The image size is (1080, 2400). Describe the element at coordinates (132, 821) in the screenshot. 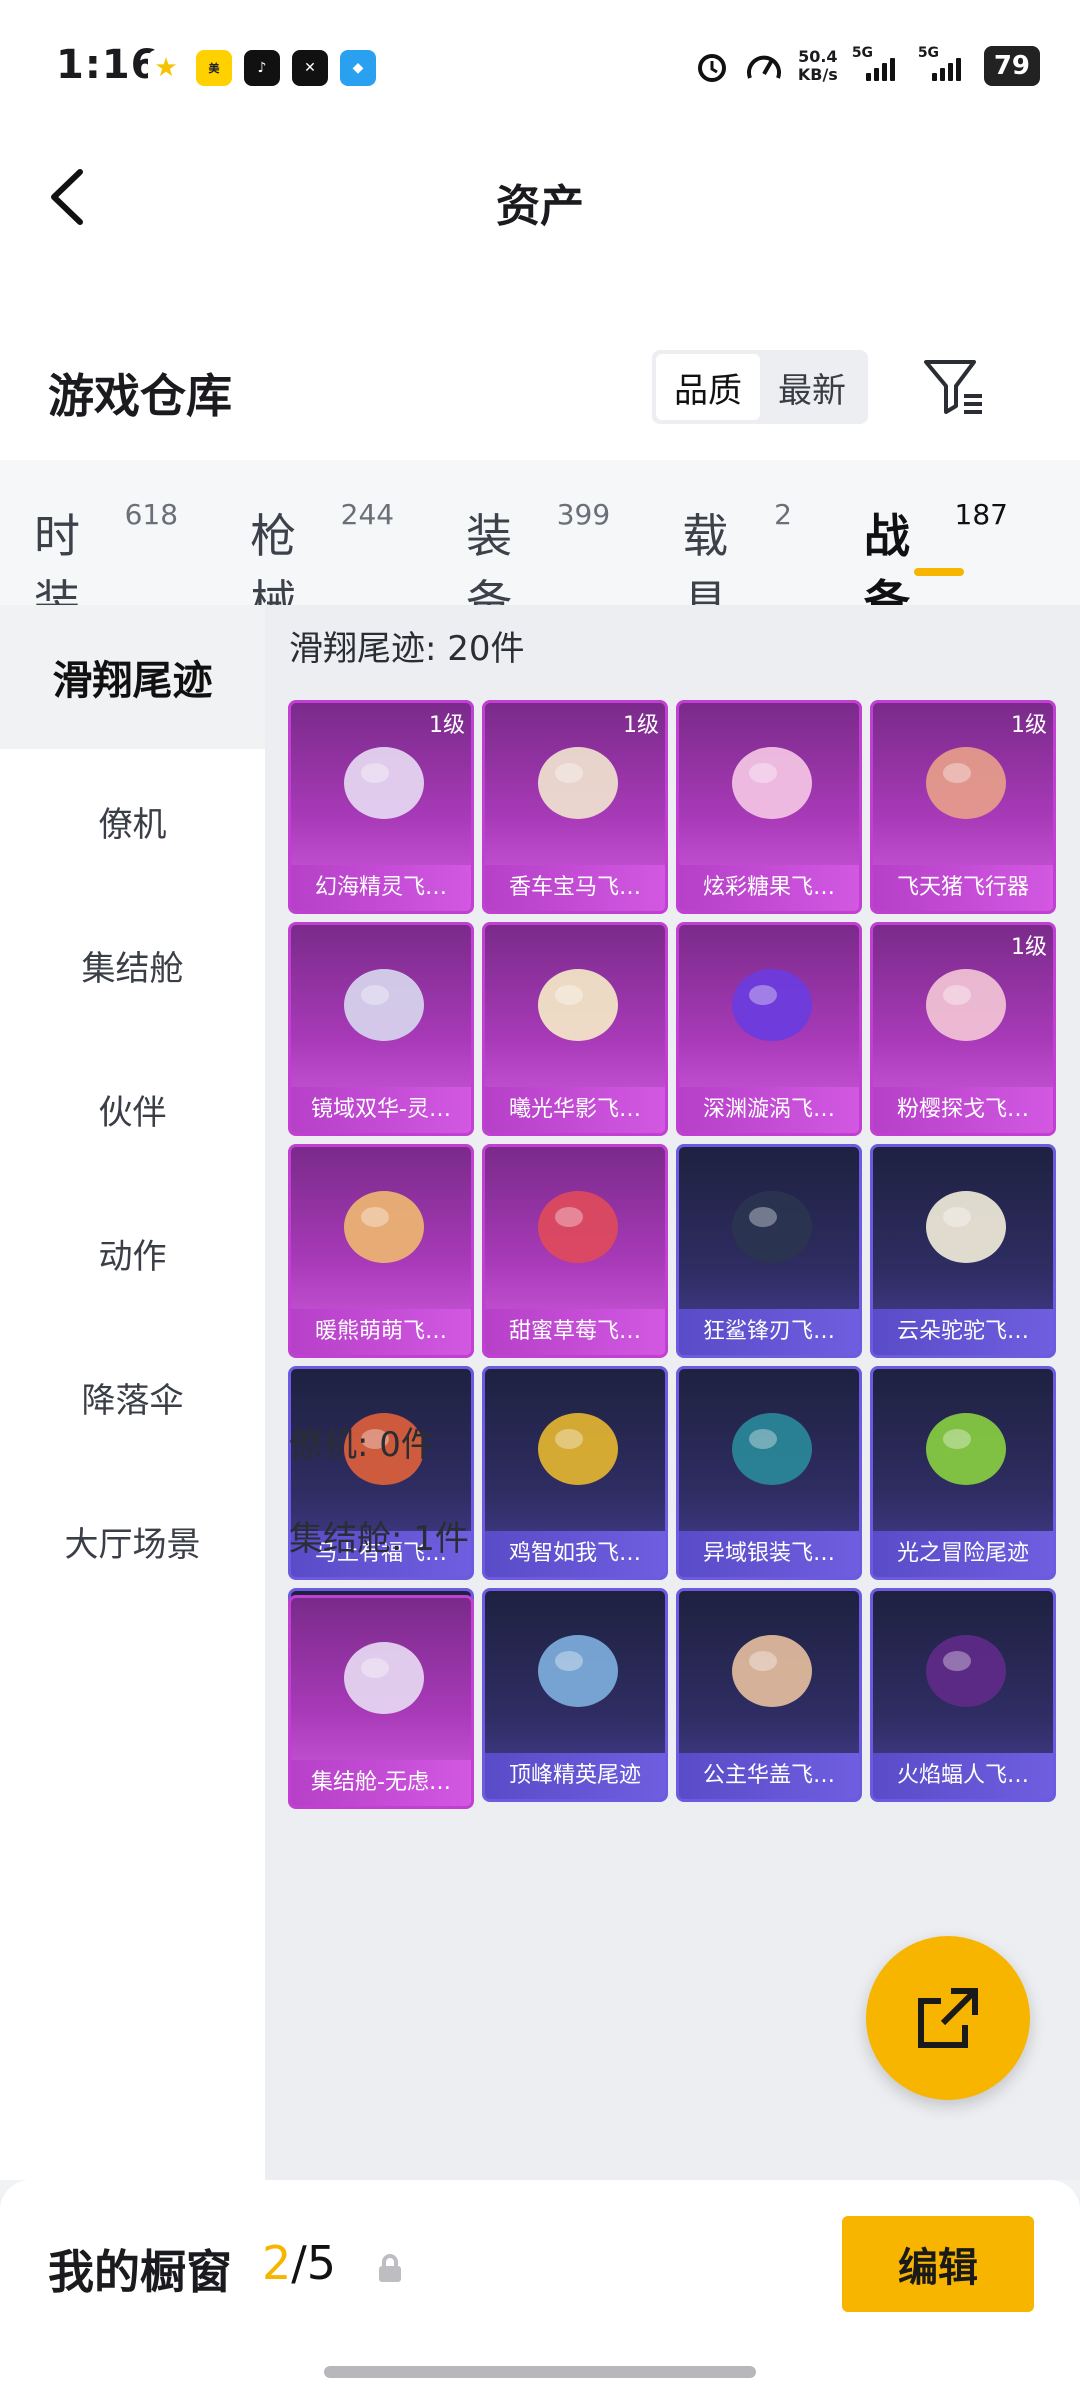

I see `sidebar-item-wingman: 僚机` at that location.